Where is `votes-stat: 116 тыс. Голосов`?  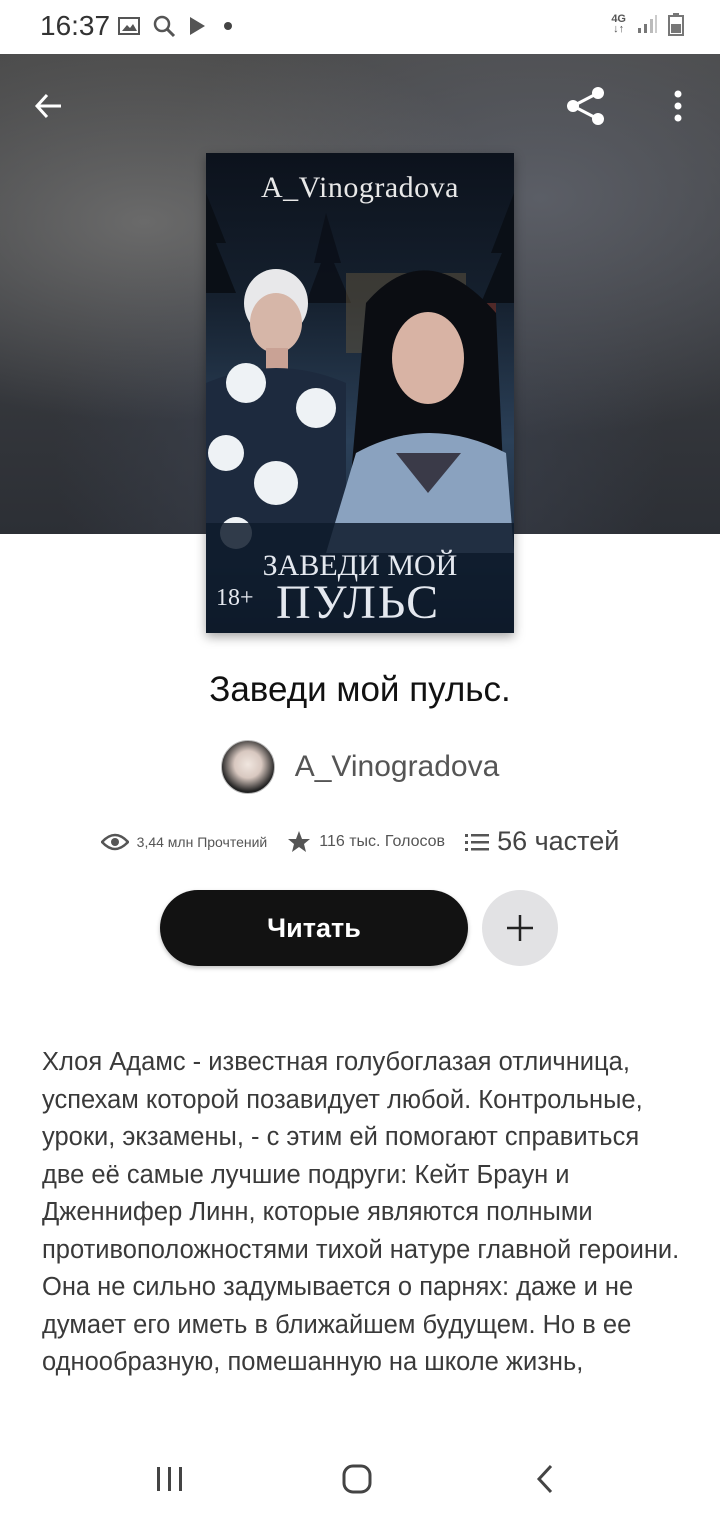 votes-stat: 116 тыс. Голосов is located at coordinates (366, 842).